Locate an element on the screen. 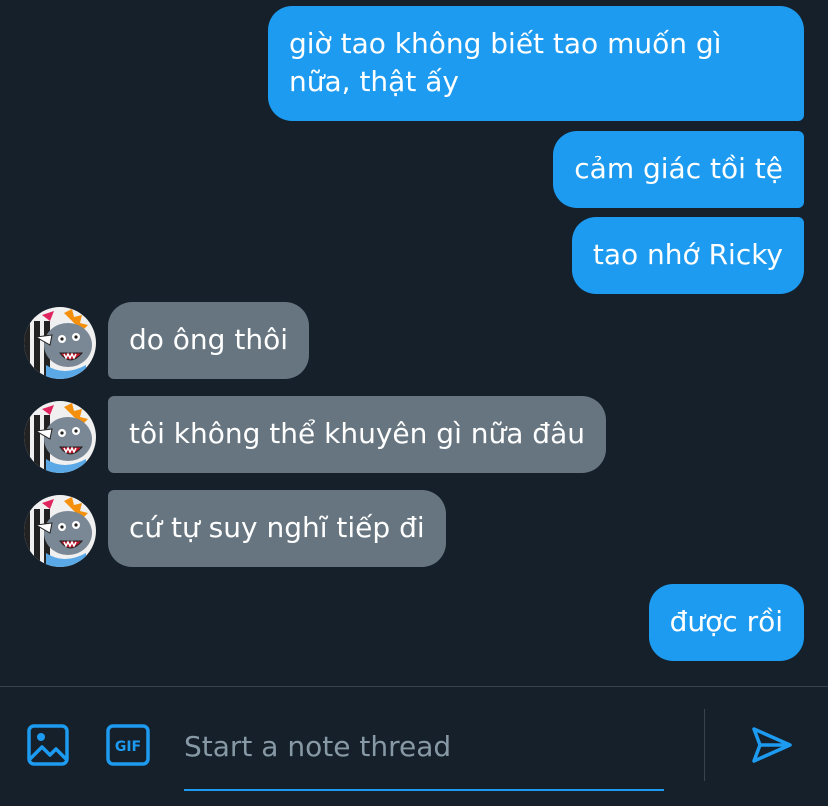  message-text: được rồi is located at coordinates (726, 621).